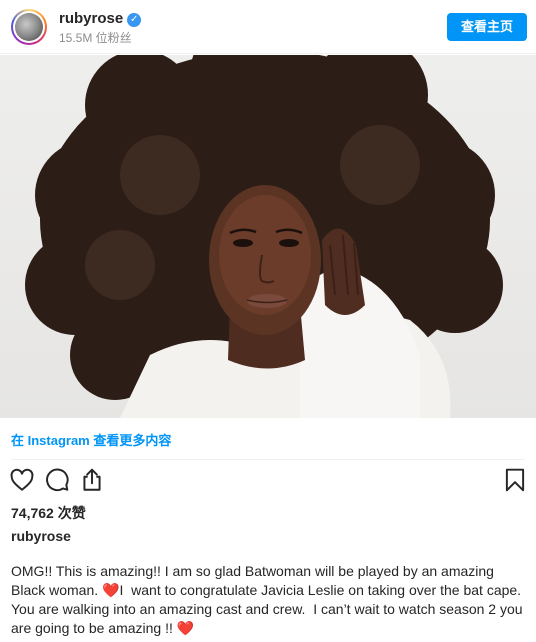 Image resolution: width=536 pixels, height=642 pixels. What do you see at coordinates (134, 20) in the screenshot?
I see `verified-badge-icon: ✓` at bounding box center [134, 20].